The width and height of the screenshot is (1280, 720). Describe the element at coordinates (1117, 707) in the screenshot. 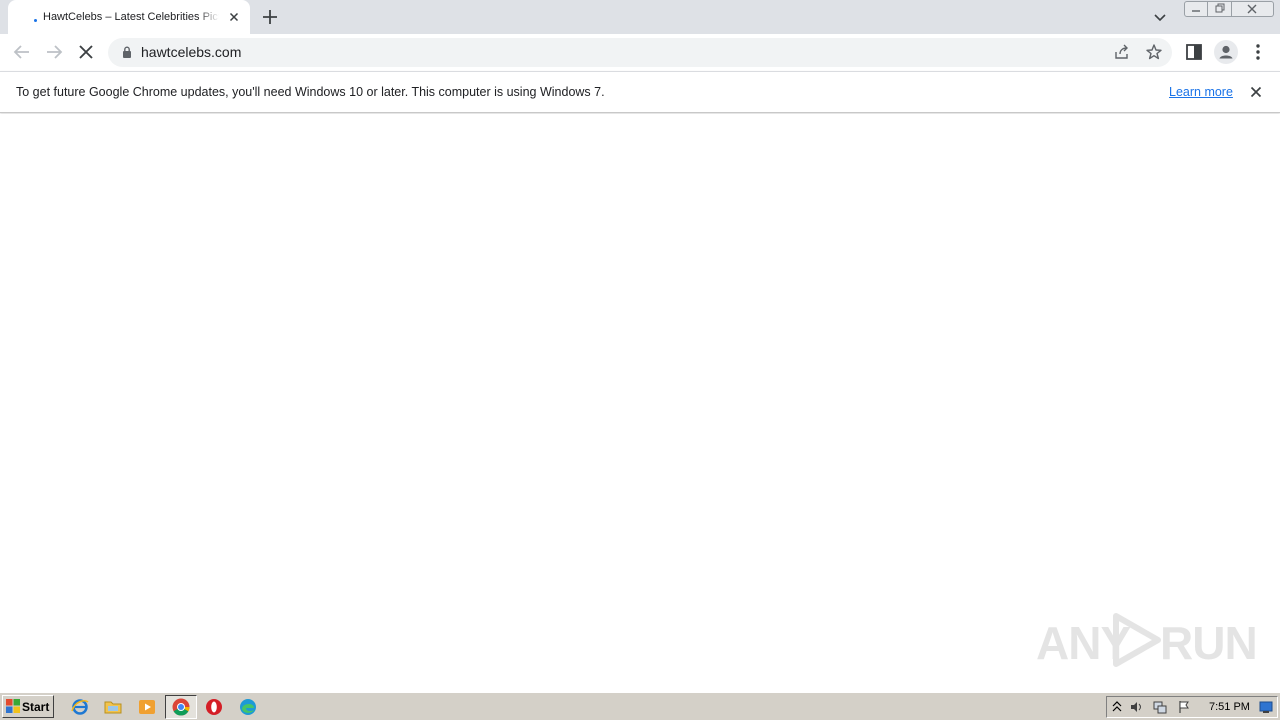

I see `show-hidden-icons-icon` at that location.